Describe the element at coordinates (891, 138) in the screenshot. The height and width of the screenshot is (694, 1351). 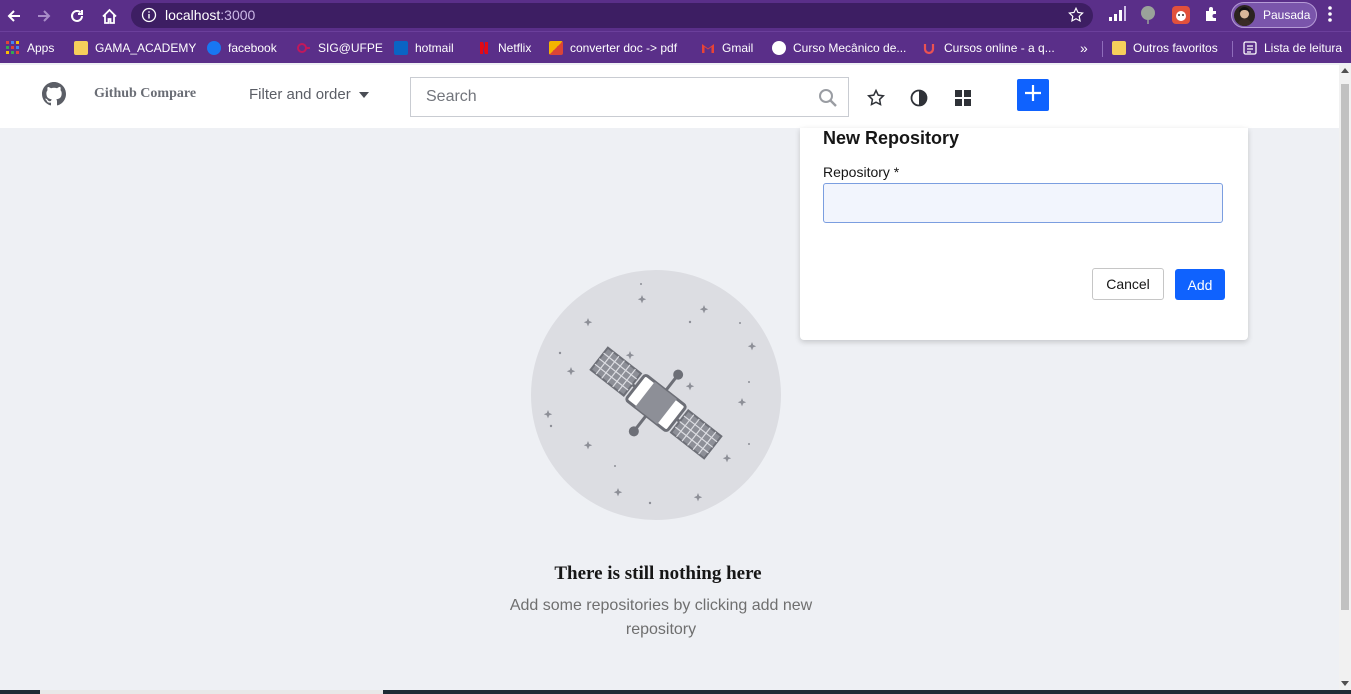
I see `panel-title: New Repository` at that location.